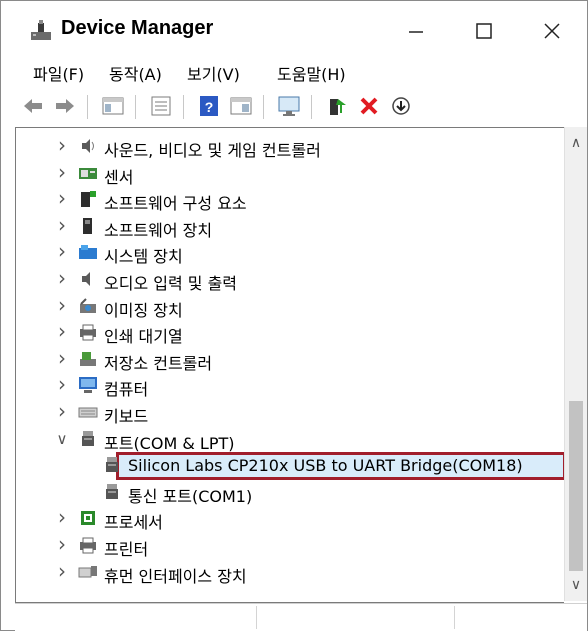  I want to click on computer-icon, so click(88, 385).